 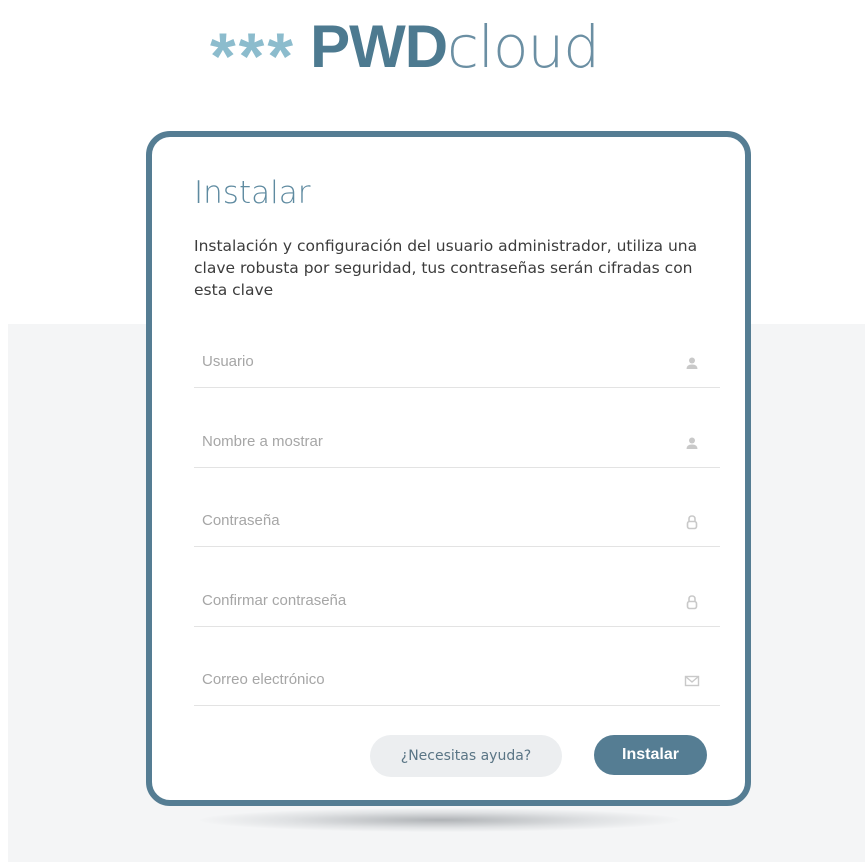 What do you see at coordinates (692, 681) in the screenshot?
I see `envelope-icon` at bounding box center [692, 681].